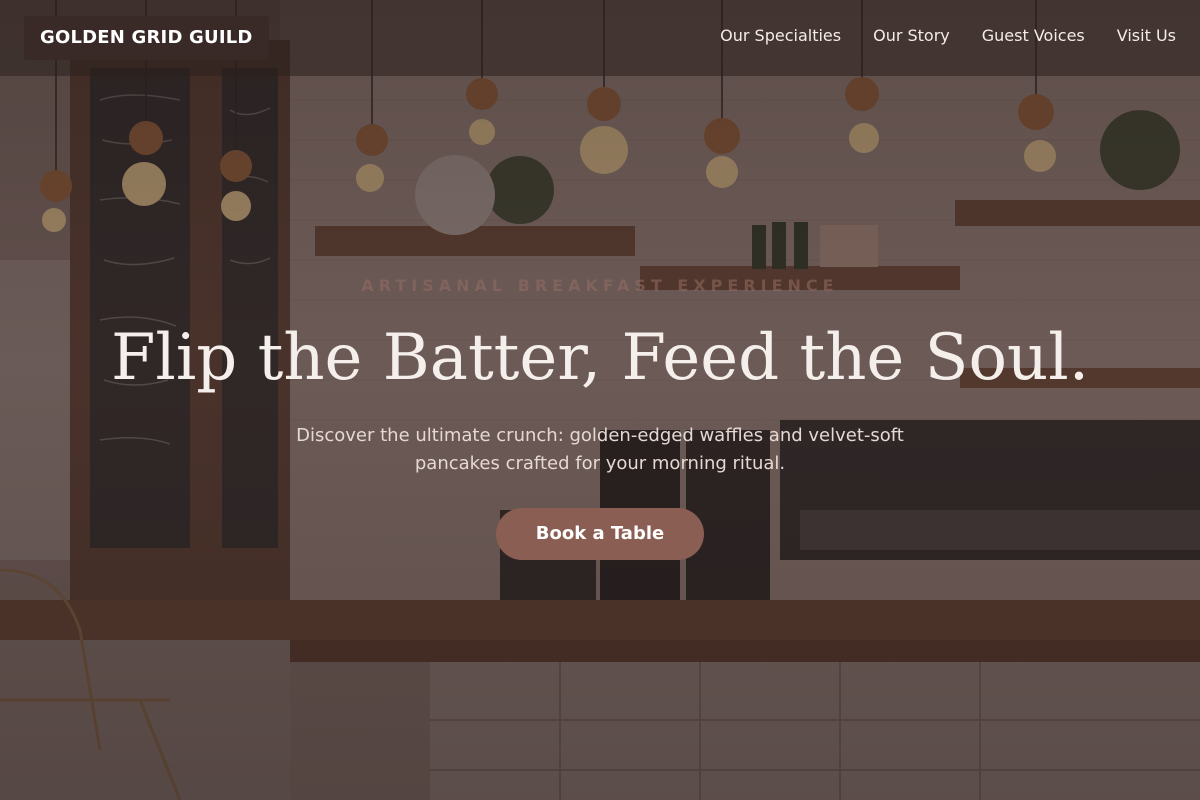  What do you see at coordinates (911, 35) in the screenshot?
I see `nav-link-our-story: Our Story` at bounding box center [911, 35].